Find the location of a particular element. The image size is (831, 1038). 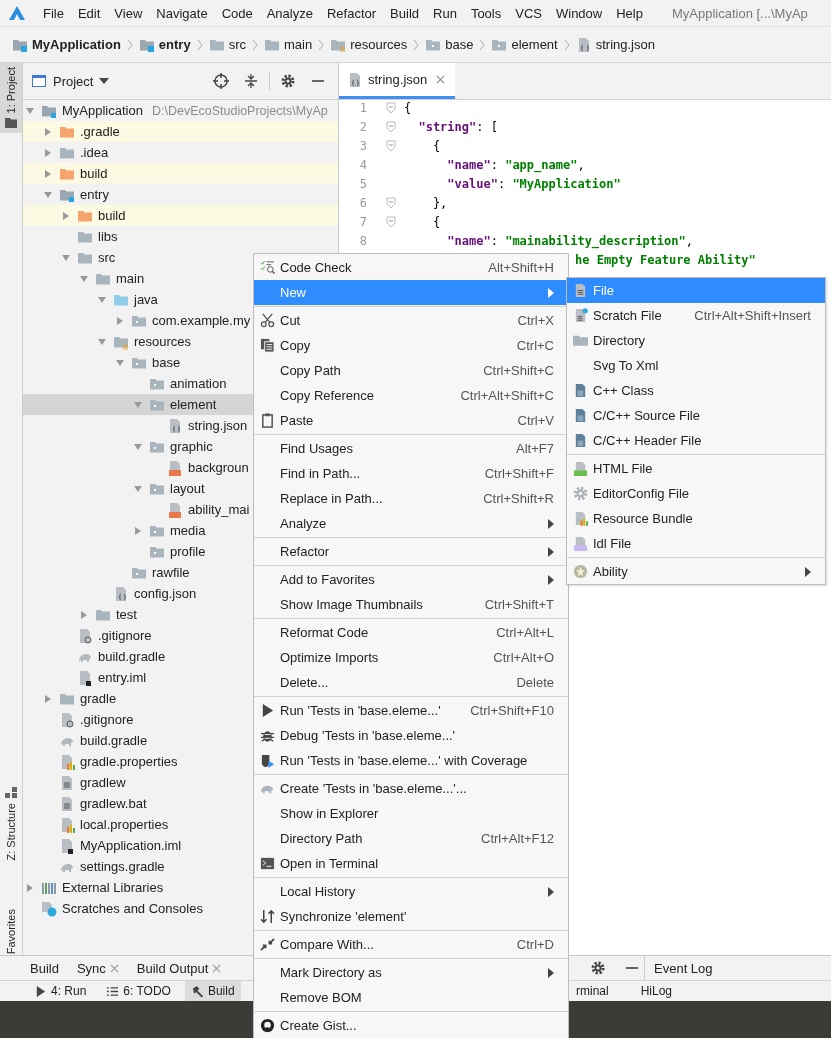

tool-window-button: 6: TODO is located at coordinates (138, 991).